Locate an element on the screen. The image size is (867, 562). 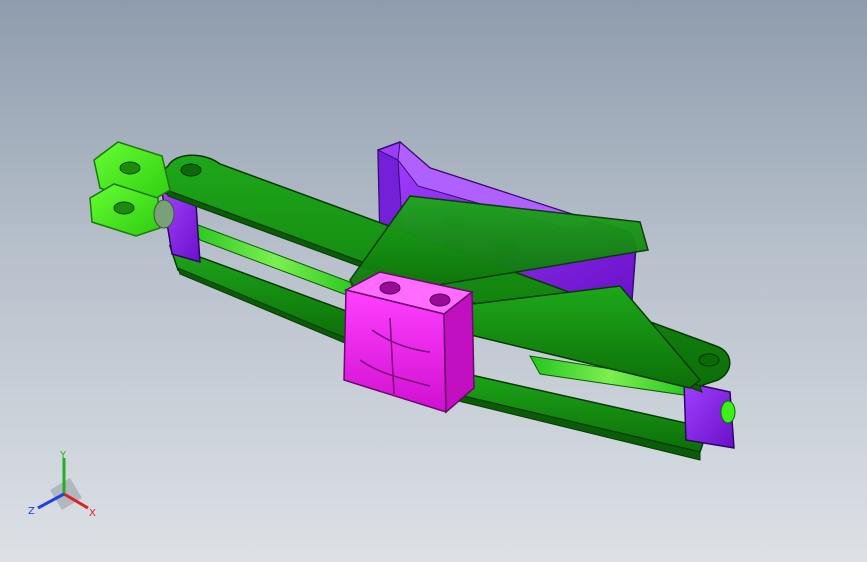
y-axis-label: Y is located at coordinates (63, 455).